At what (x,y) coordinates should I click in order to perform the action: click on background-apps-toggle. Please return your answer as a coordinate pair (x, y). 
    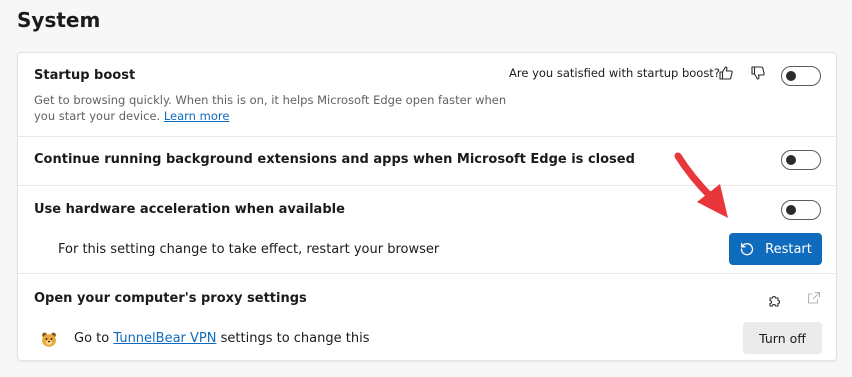
    Looking at the image, I should click on (801, 160).